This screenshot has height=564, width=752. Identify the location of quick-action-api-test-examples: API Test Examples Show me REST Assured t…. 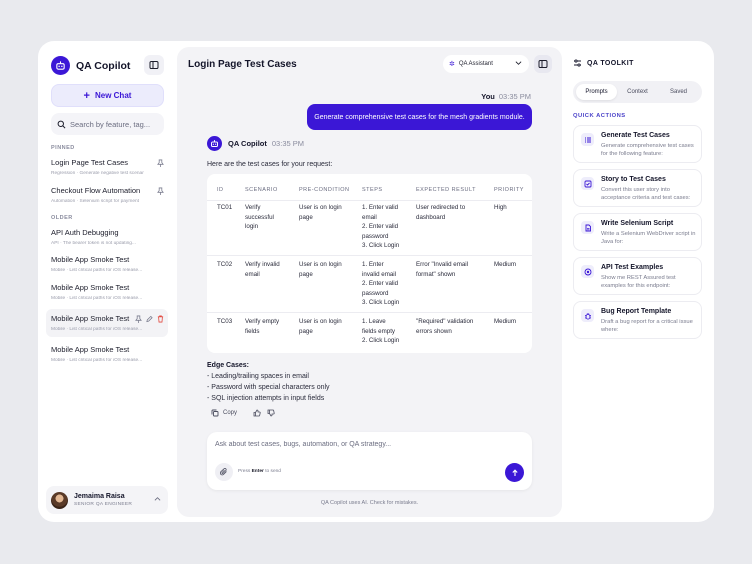
(637, 276).